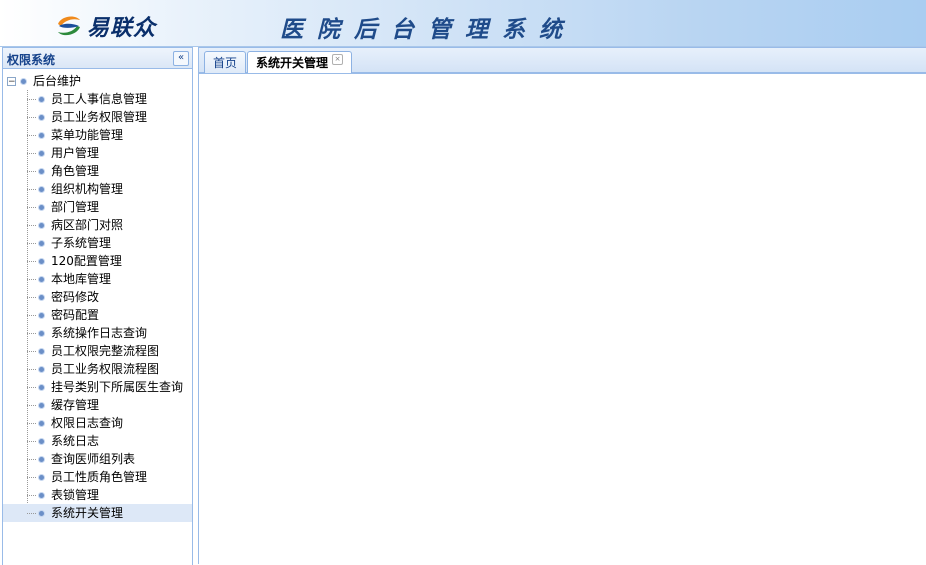 This screenshot has height=565, width=926. I want to click on tree-item: 病区部门对照, so click(97, 225).